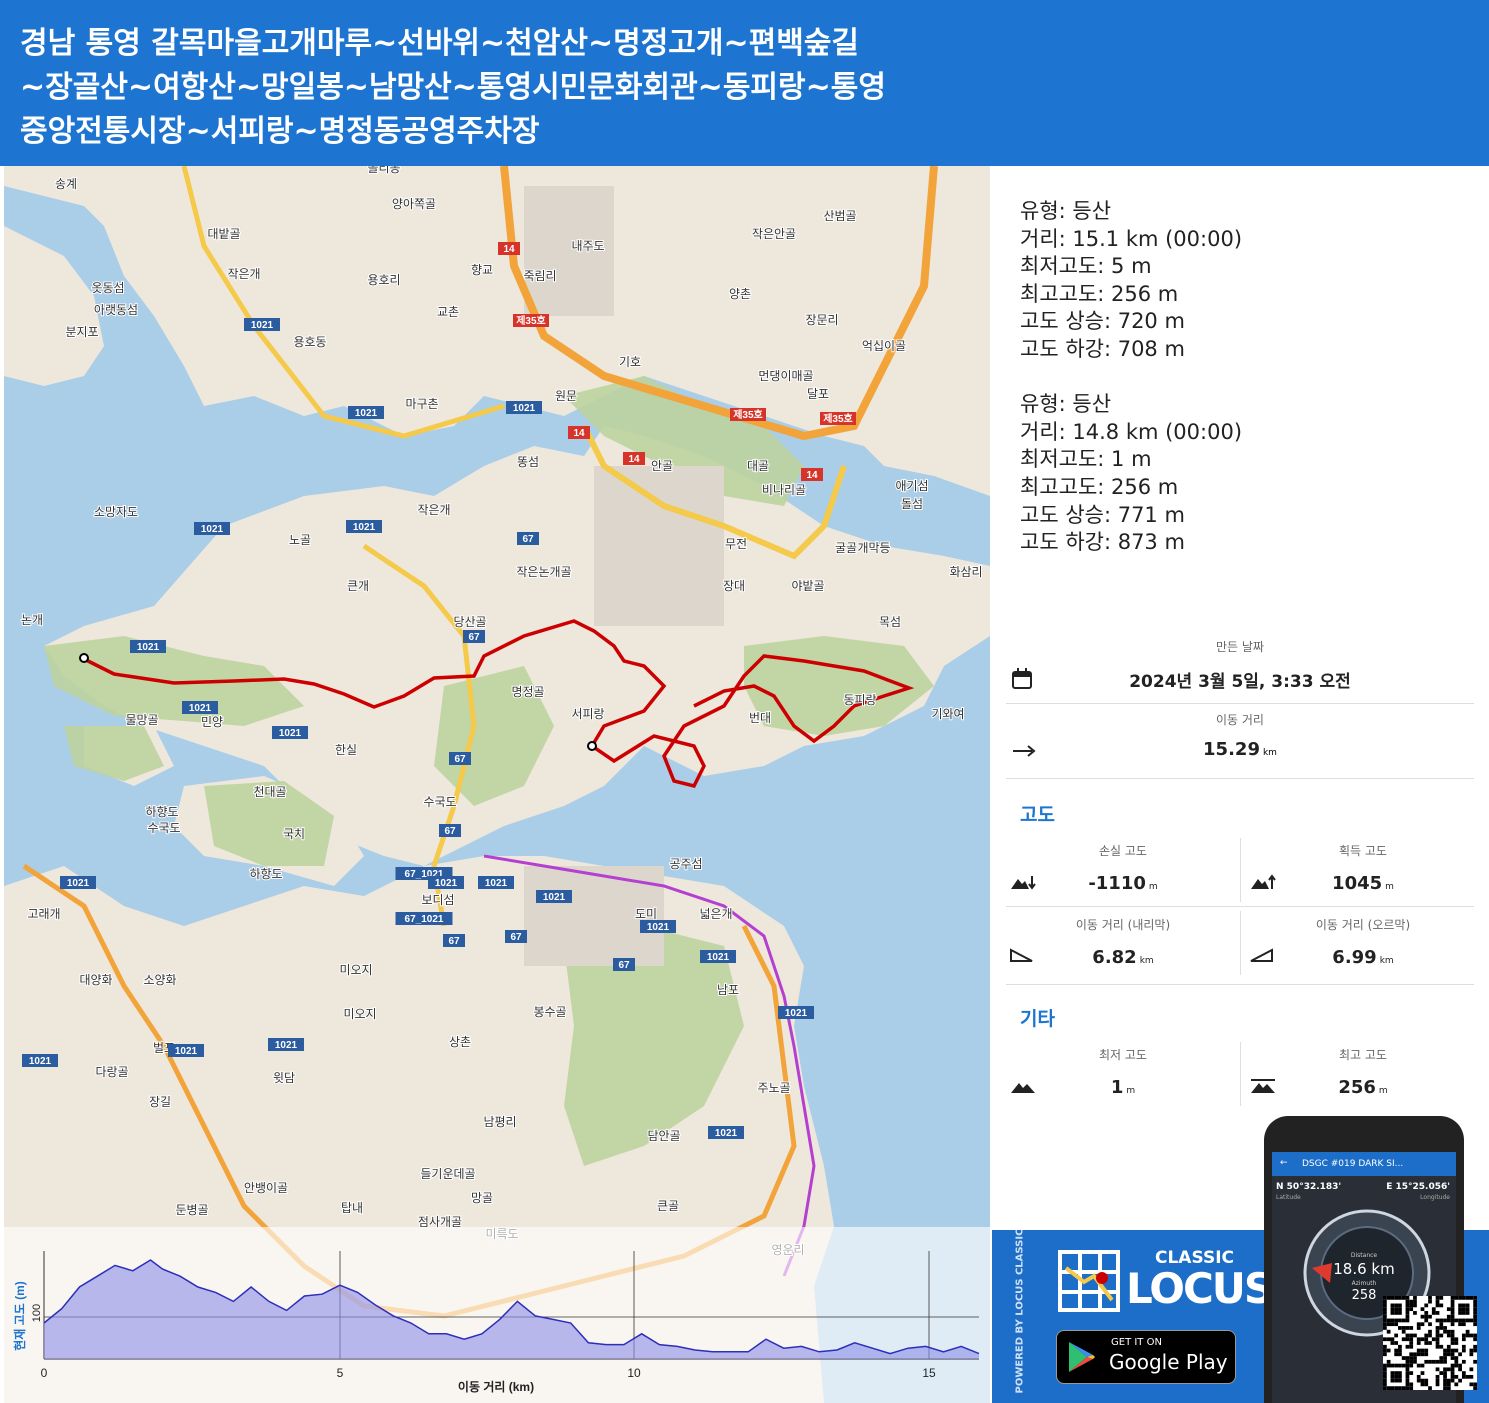  What do you see at coordinates (266, 1188) in the screenshot?
I see `place-label: 안뱅이골` at bounding box center [266, 1188].